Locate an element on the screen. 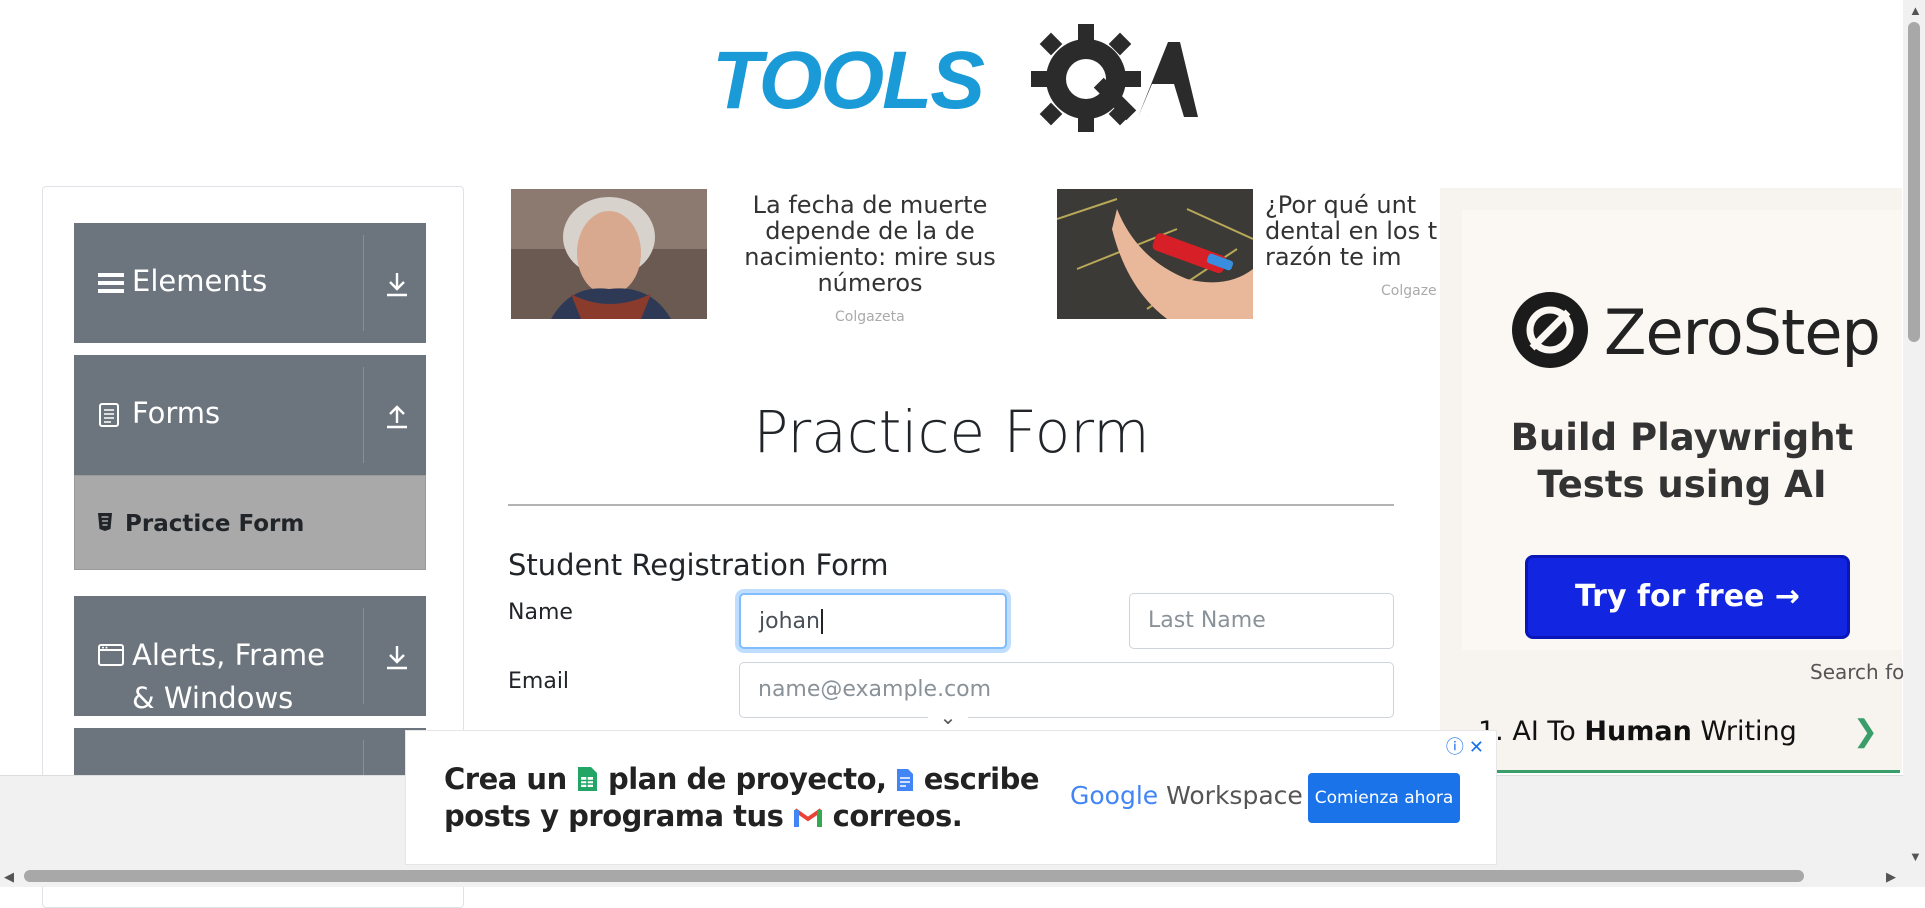 This screenshot has height=908, width=1925. sponsored-headline: ¿Por qué unt dental en los t razón te im is located at coordinates (1352, 231).